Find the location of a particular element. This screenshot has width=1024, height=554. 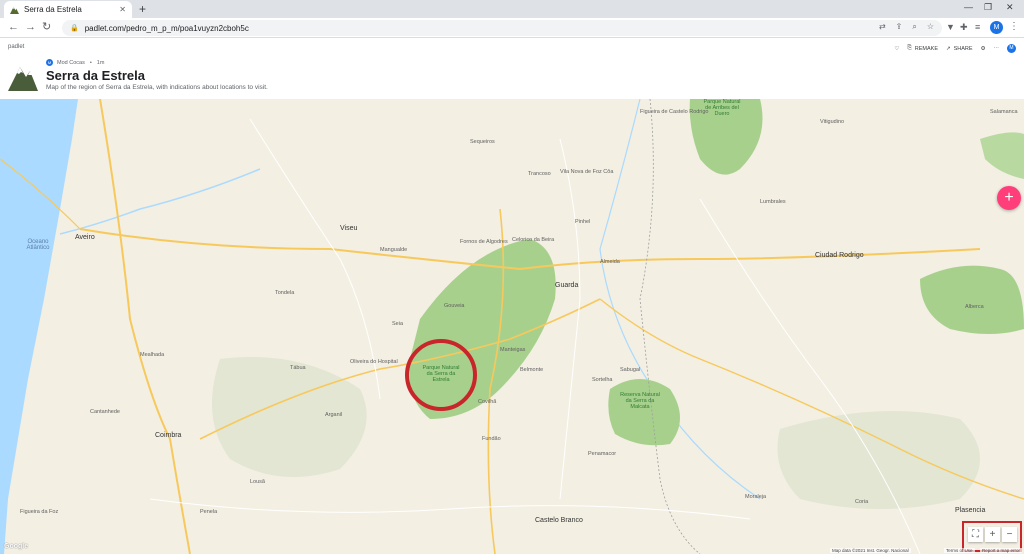

author-avatar: M is located at coordinates (49, 62).